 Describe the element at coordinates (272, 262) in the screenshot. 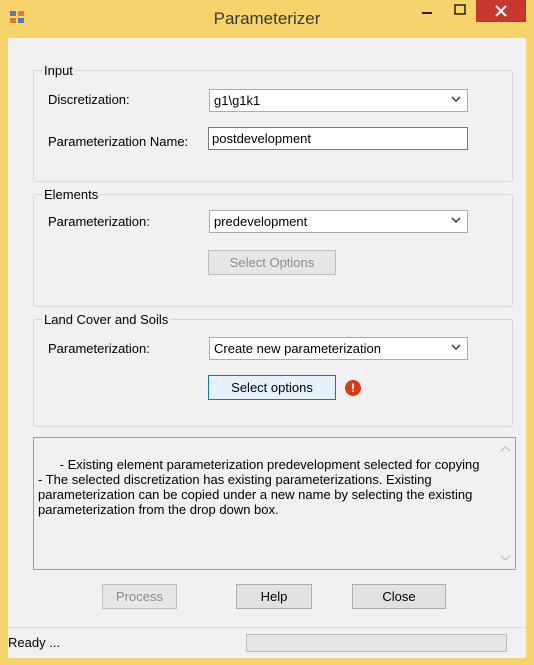

I see `elements-select-options-button: Select Options` at that location.